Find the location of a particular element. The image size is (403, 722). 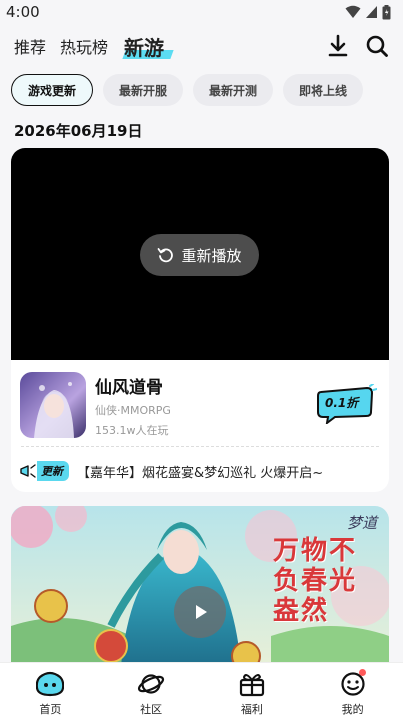

planet-icon is located at coordinates (151, 684).